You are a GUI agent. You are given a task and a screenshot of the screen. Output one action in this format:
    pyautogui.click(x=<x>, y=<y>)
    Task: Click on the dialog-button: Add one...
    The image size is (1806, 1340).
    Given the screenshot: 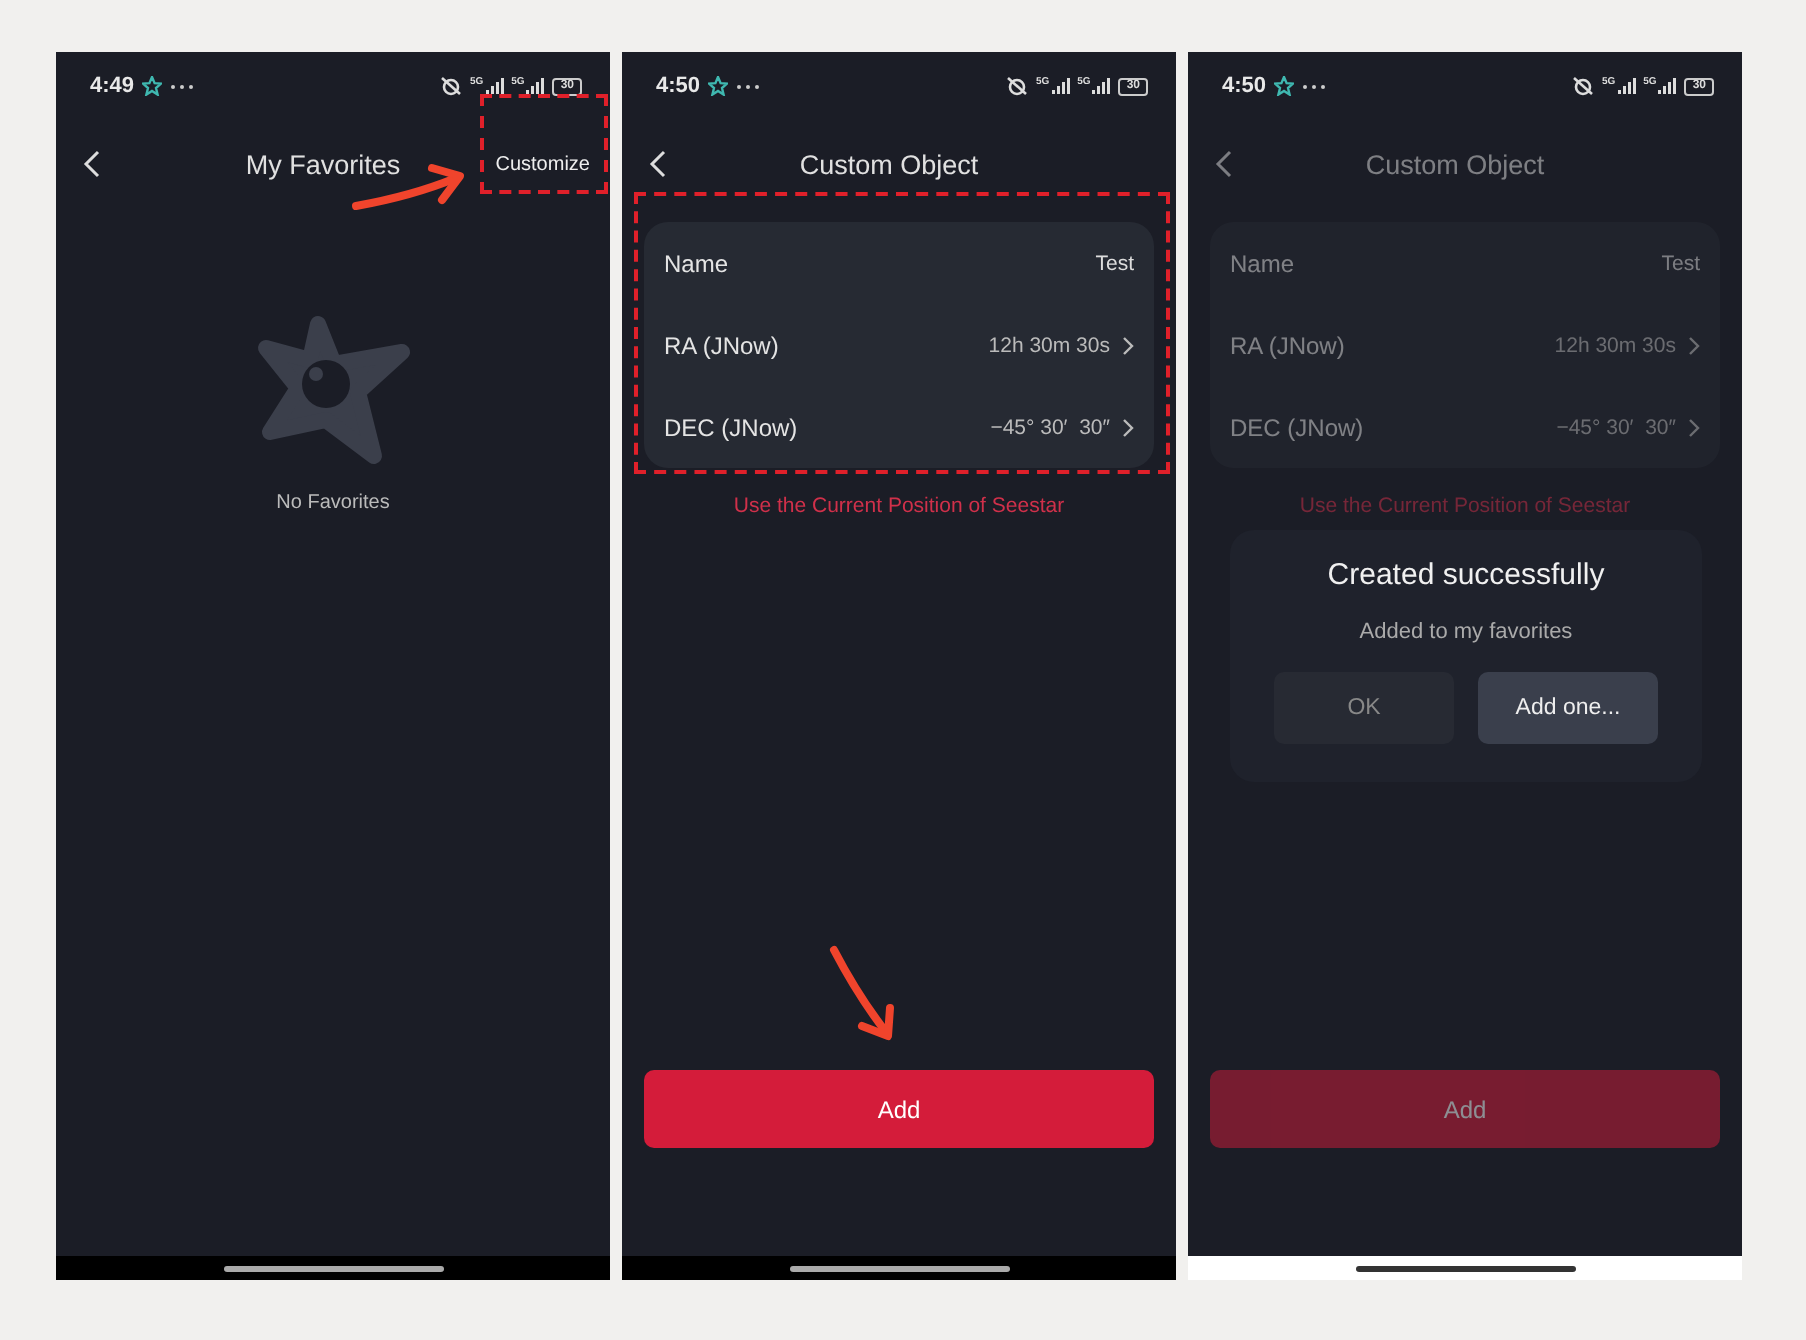 What is the action you would take?
    pyautogui.click(x=1568, y=708)
    